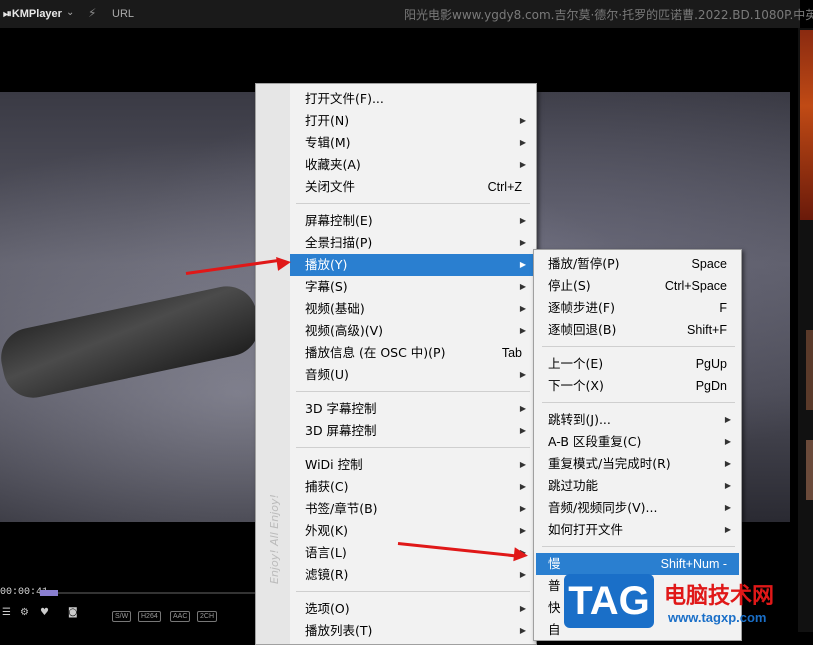 The height and width of the screenshot is (645, 813). I want to click on video-branch, so click(132, 342).